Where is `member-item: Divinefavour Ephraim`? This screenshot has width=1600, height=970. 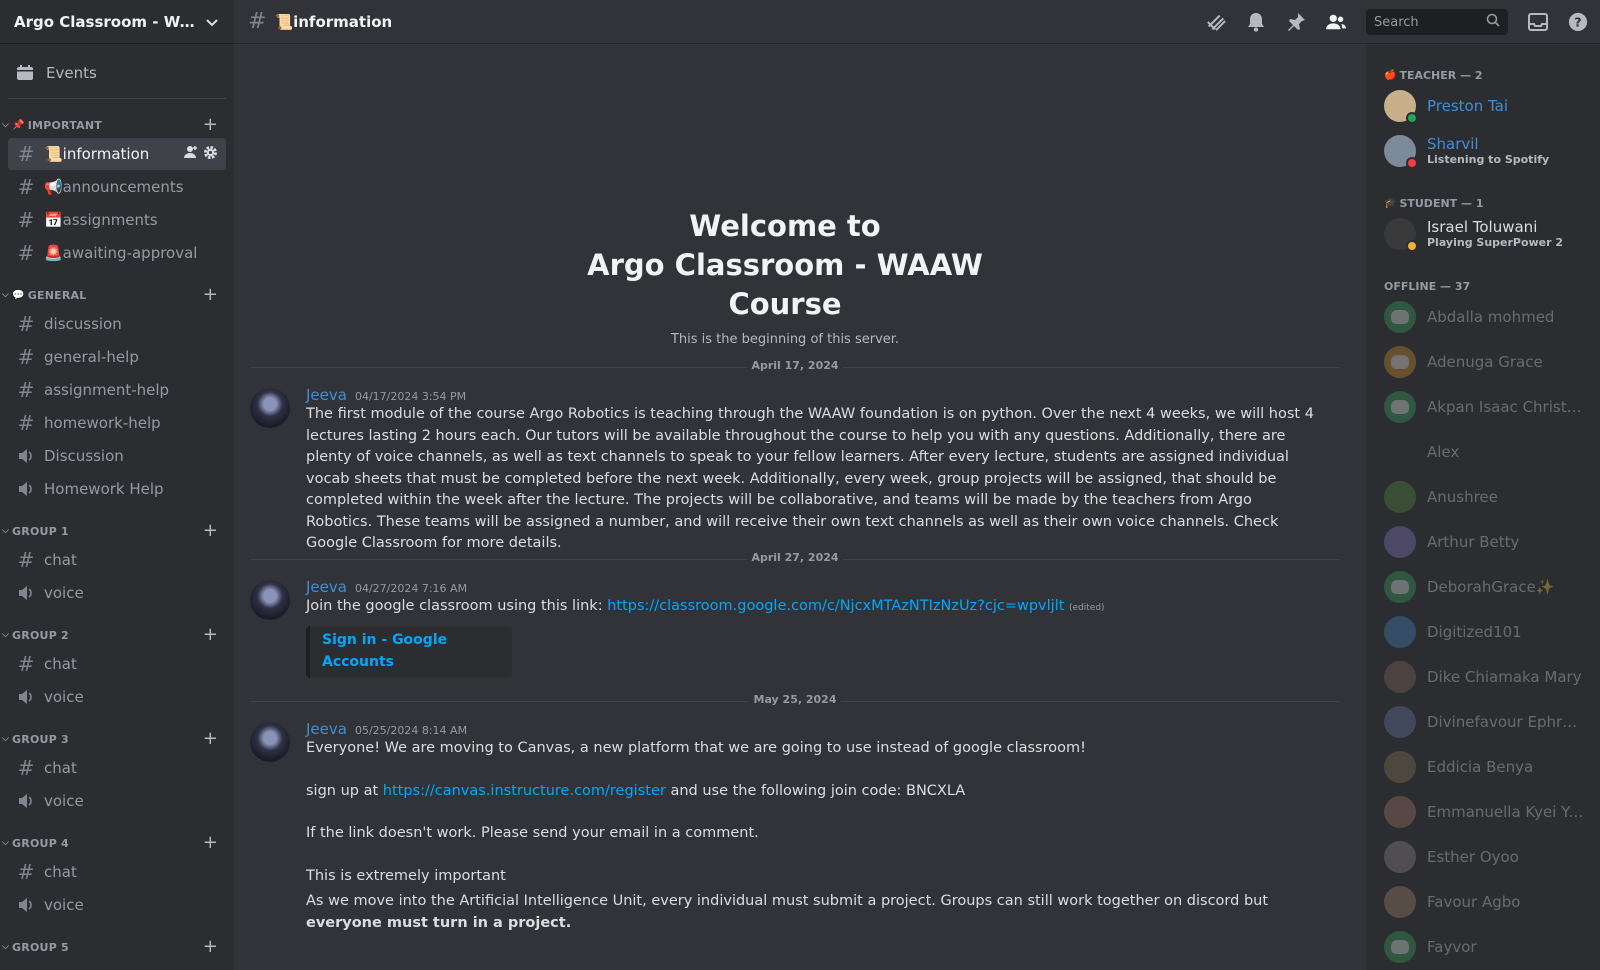 member-item: Divinefavour Ephraim is located at coordinates (1492, 721).